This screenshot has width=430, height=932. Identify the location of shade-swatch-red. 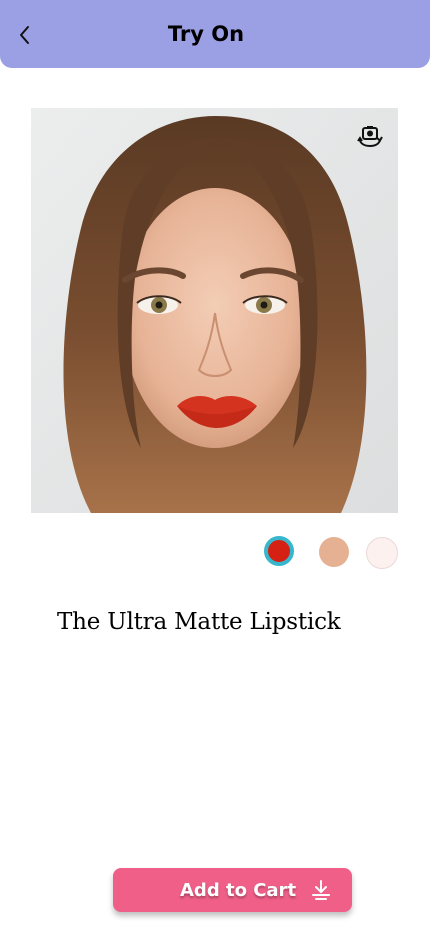
(279, 551).